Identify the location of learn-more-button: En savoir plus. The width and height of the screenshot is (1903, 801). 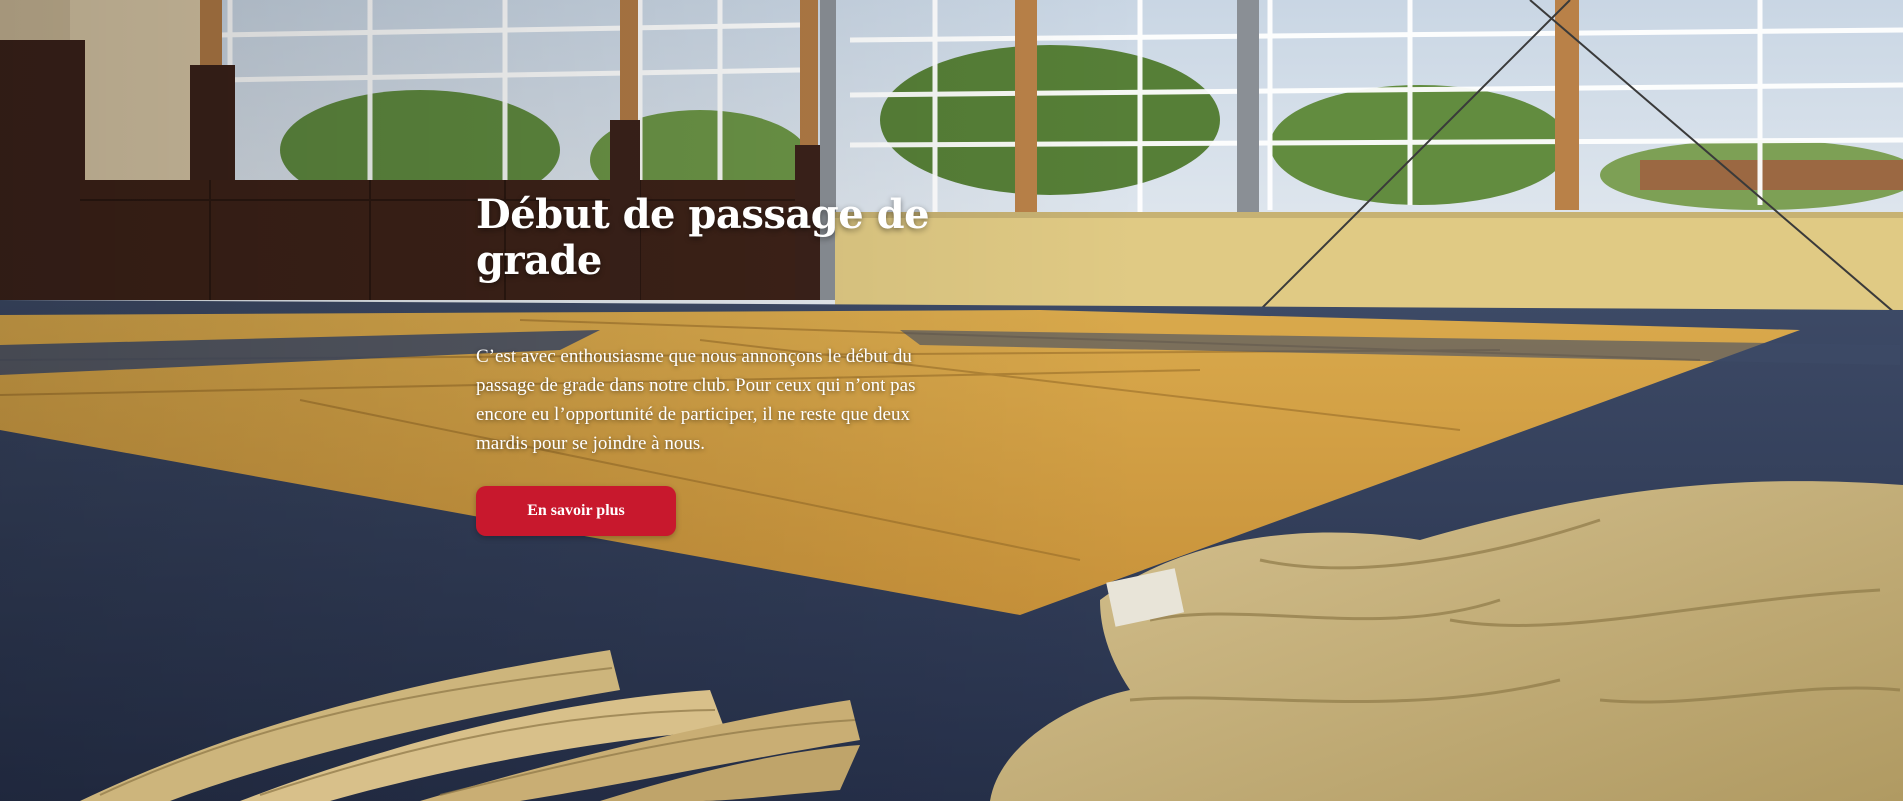
(576, 511).